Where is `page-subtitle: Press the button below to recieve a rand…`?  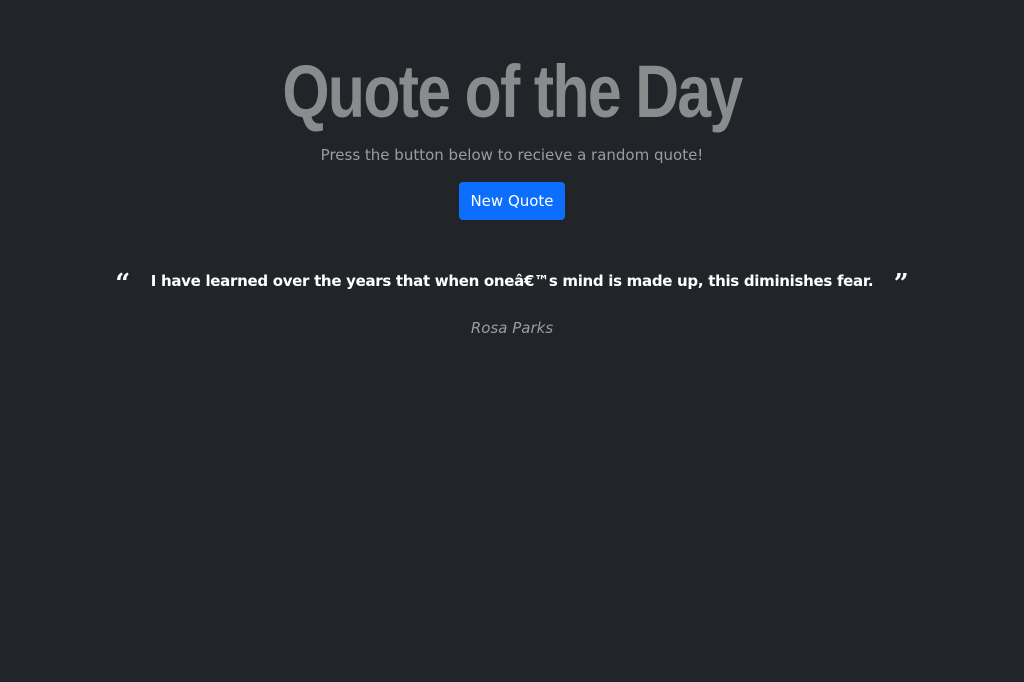
page-subtitle: Press the button below to recieve a rand… is located at coordinates (512, 155).